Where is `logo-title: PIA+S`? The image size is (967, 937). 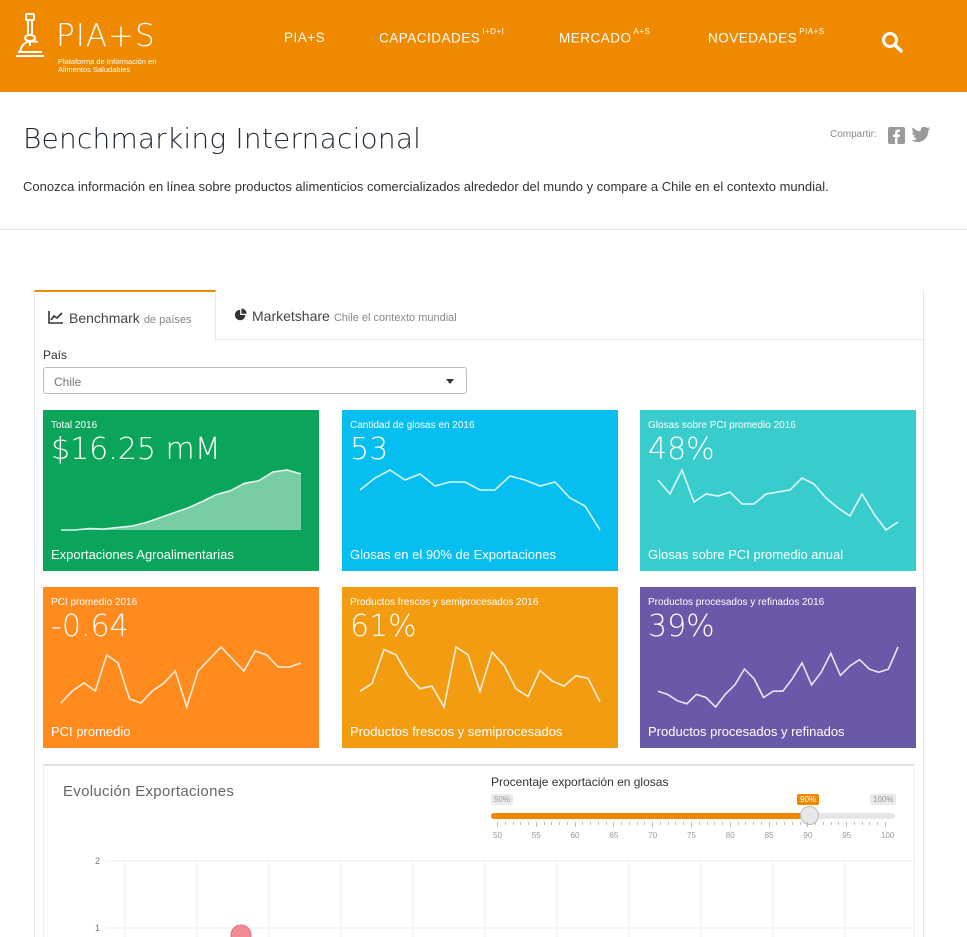 logo-title: PIA+S is located at coordinates (106, 36).